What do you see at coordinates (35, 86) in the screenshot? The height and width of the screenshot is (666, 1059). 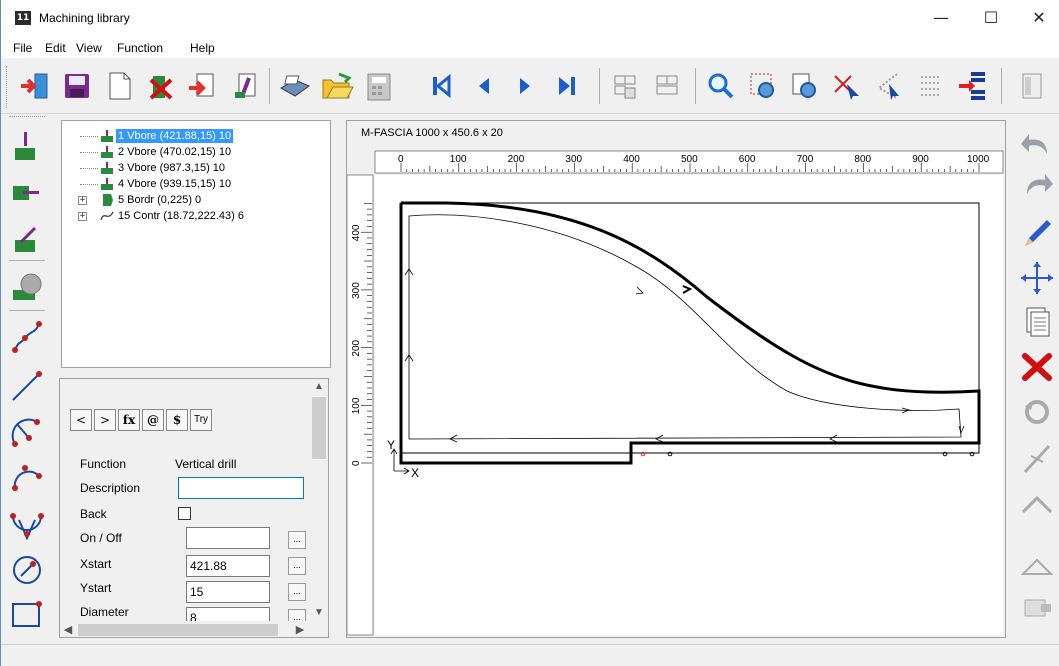 I see `import-icon` at bounding box center [35, 86].